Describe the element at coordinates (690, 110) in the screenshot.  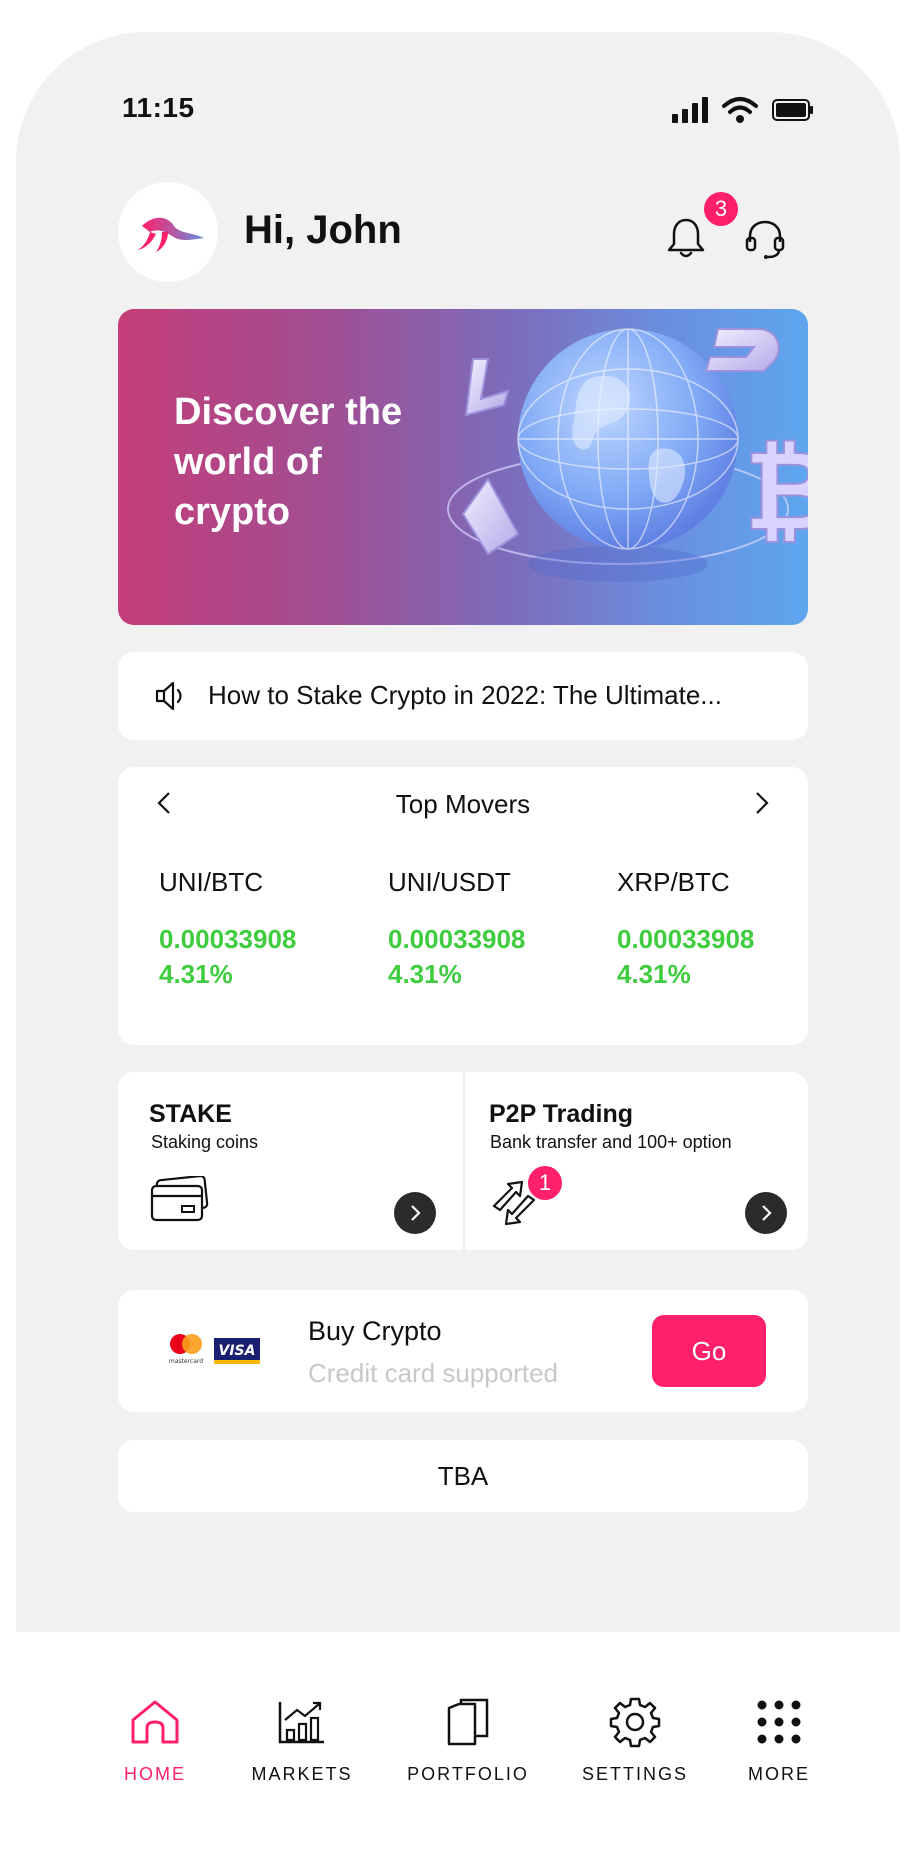
I see `signal-icon` at that location.